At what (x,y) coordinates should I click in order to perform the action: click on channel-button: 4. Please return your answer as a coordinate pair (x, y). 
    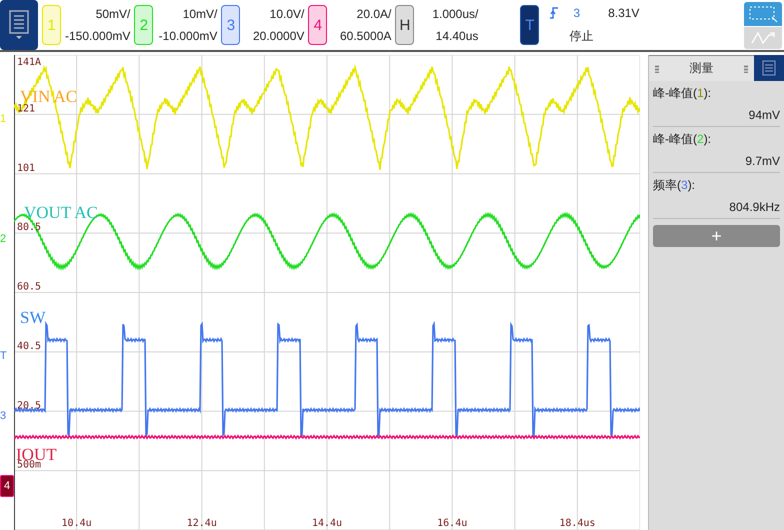
    Looking at the image, I should click on (318, 25).